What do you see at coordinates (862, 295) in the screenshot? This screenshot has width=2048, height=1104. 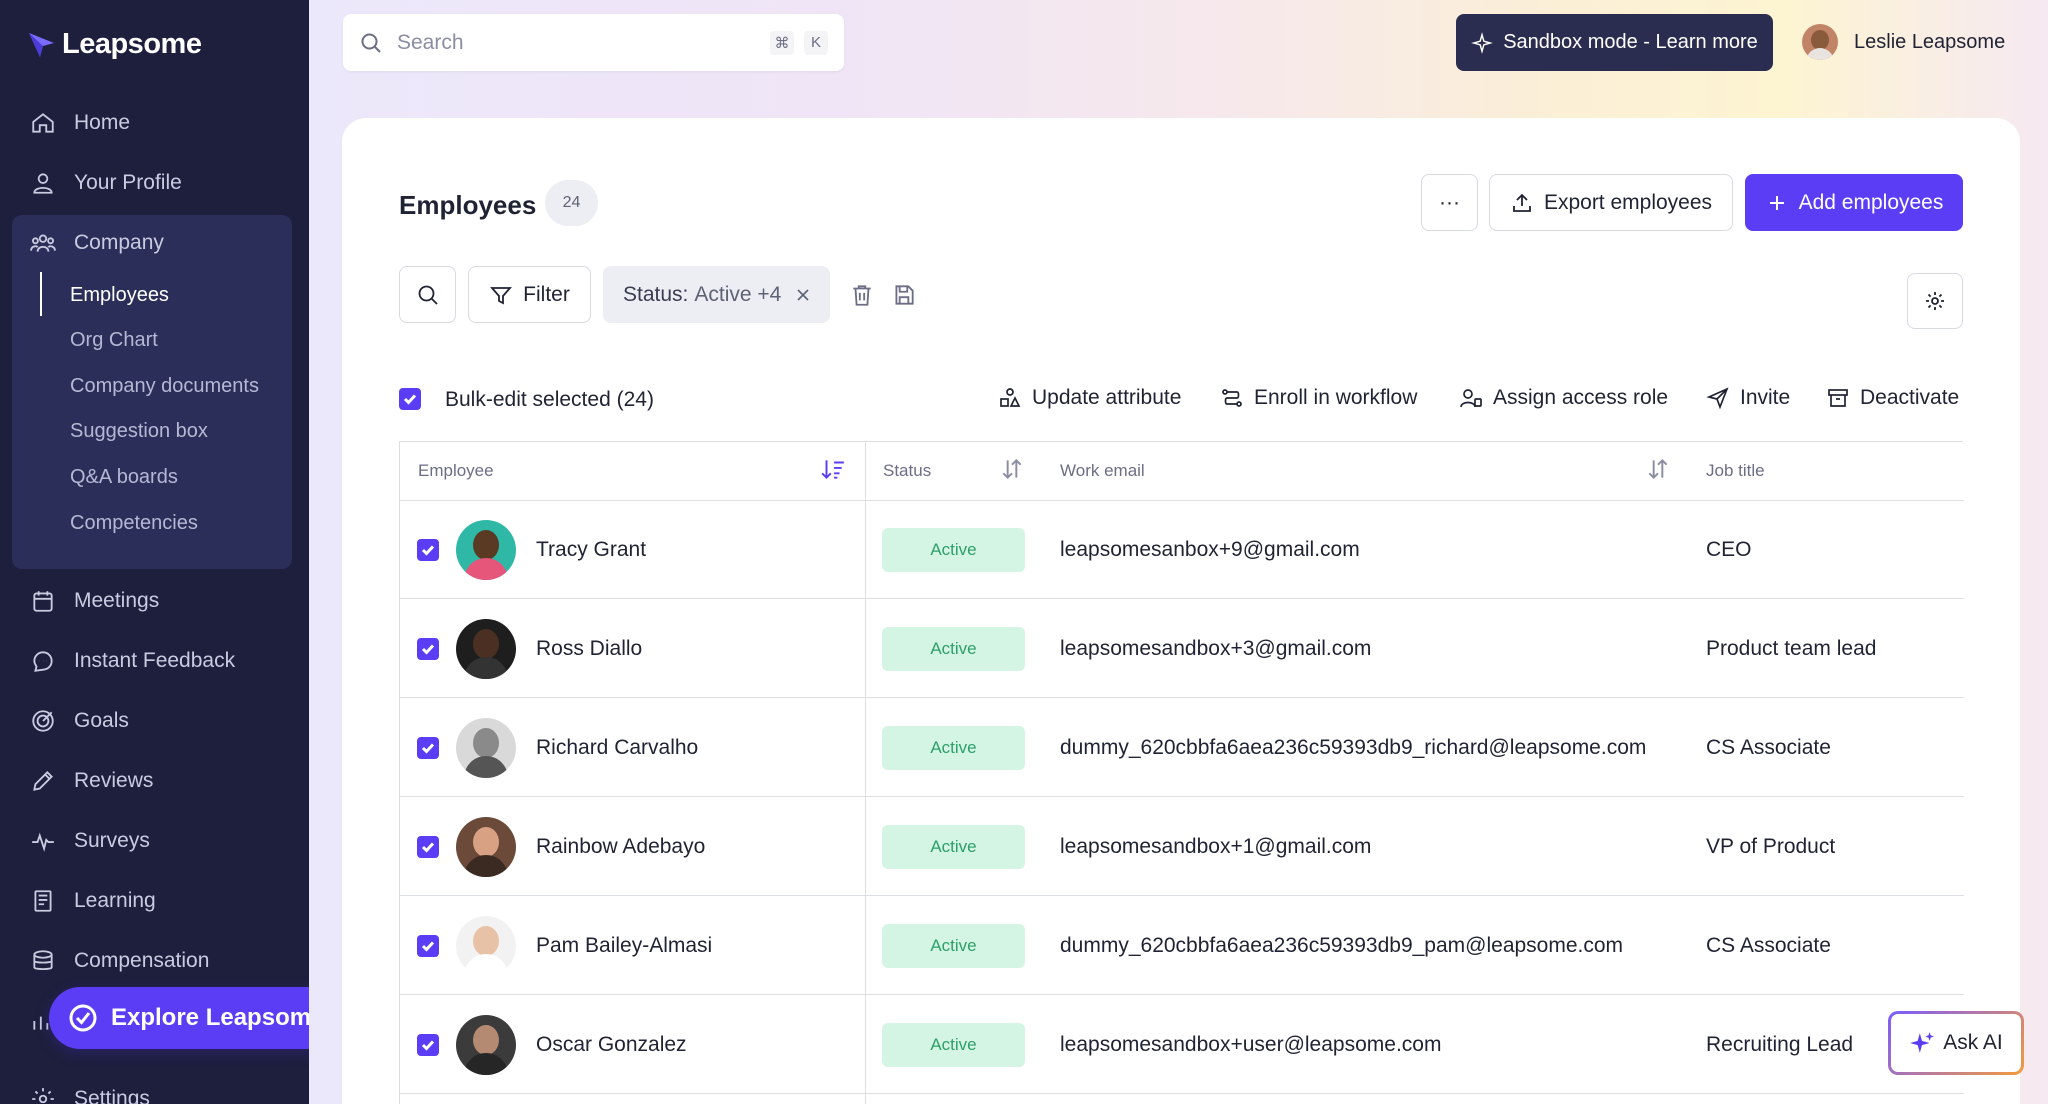 I see `trash-icon` at bounding box center [862, 295].